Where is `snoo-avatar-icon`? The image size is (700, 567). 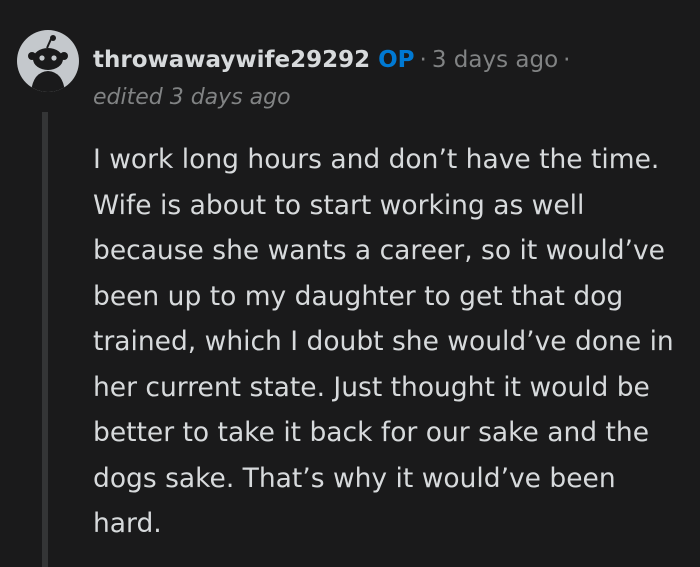 snoo-avatar-icon is located at coordinates (48, 61).